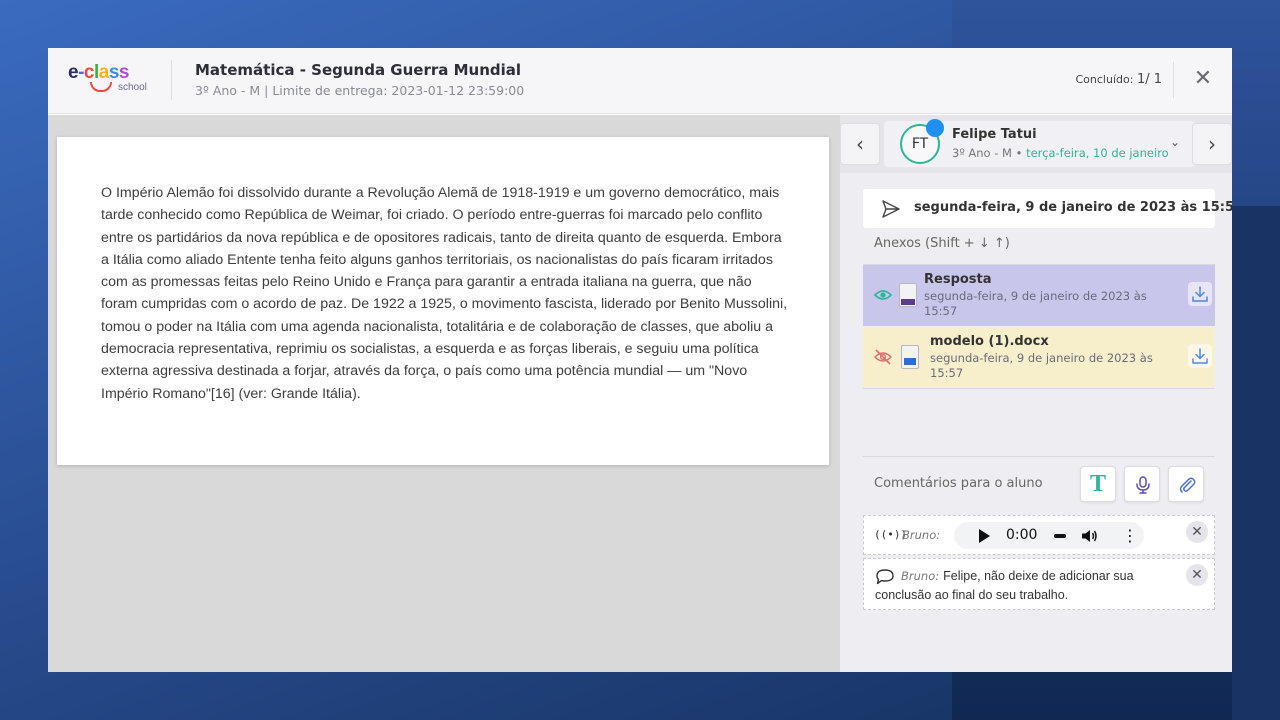 Image resolution: width=1280 pixels, height=720 pixels. Describe the element at coordinates (994, 134) in the screenshot. I see `student-name: Felipe Tatui` at that location.